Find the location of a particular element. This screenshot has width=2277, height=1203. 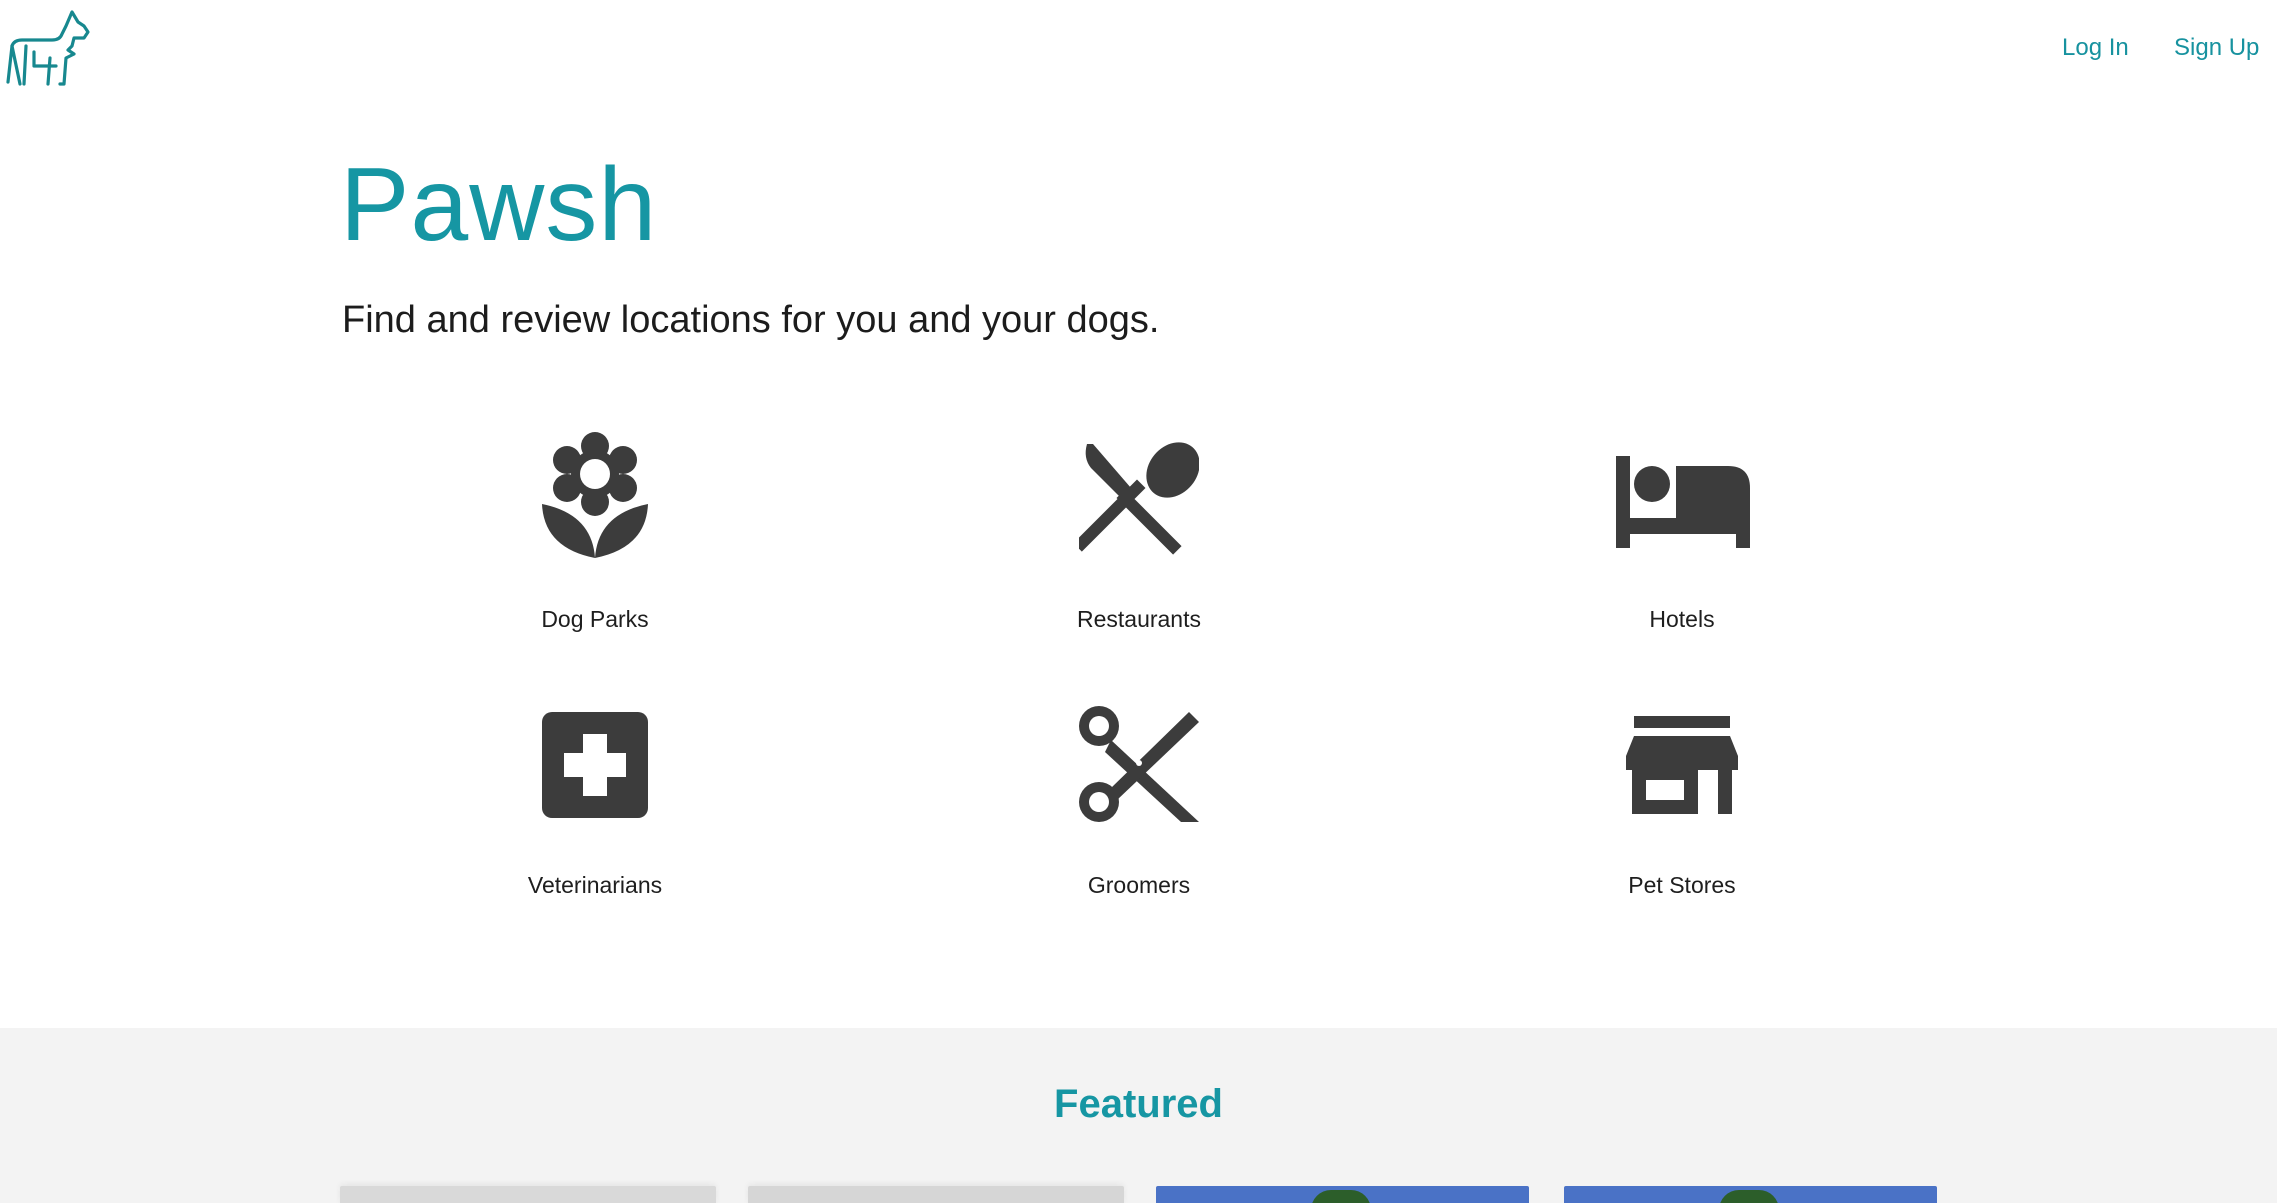

category-label: Hotels is located at coordinates (1682, 619).